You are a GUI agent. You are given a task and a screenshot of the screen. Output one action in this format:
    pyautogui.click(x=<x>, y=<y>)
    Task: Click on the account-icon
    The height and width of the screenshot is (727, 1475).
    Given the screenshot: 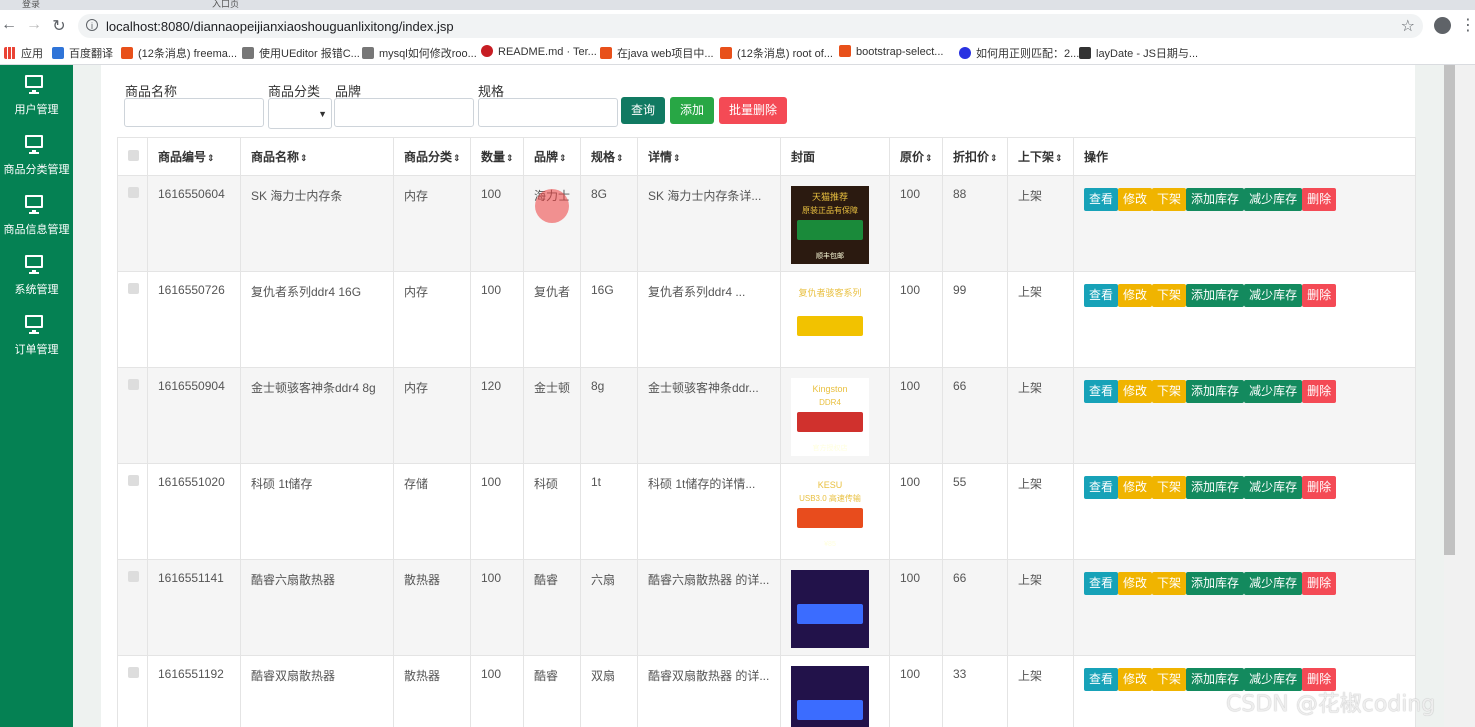 What is the action you would take?
    pyautogui.click(x=1442, y=25)
    